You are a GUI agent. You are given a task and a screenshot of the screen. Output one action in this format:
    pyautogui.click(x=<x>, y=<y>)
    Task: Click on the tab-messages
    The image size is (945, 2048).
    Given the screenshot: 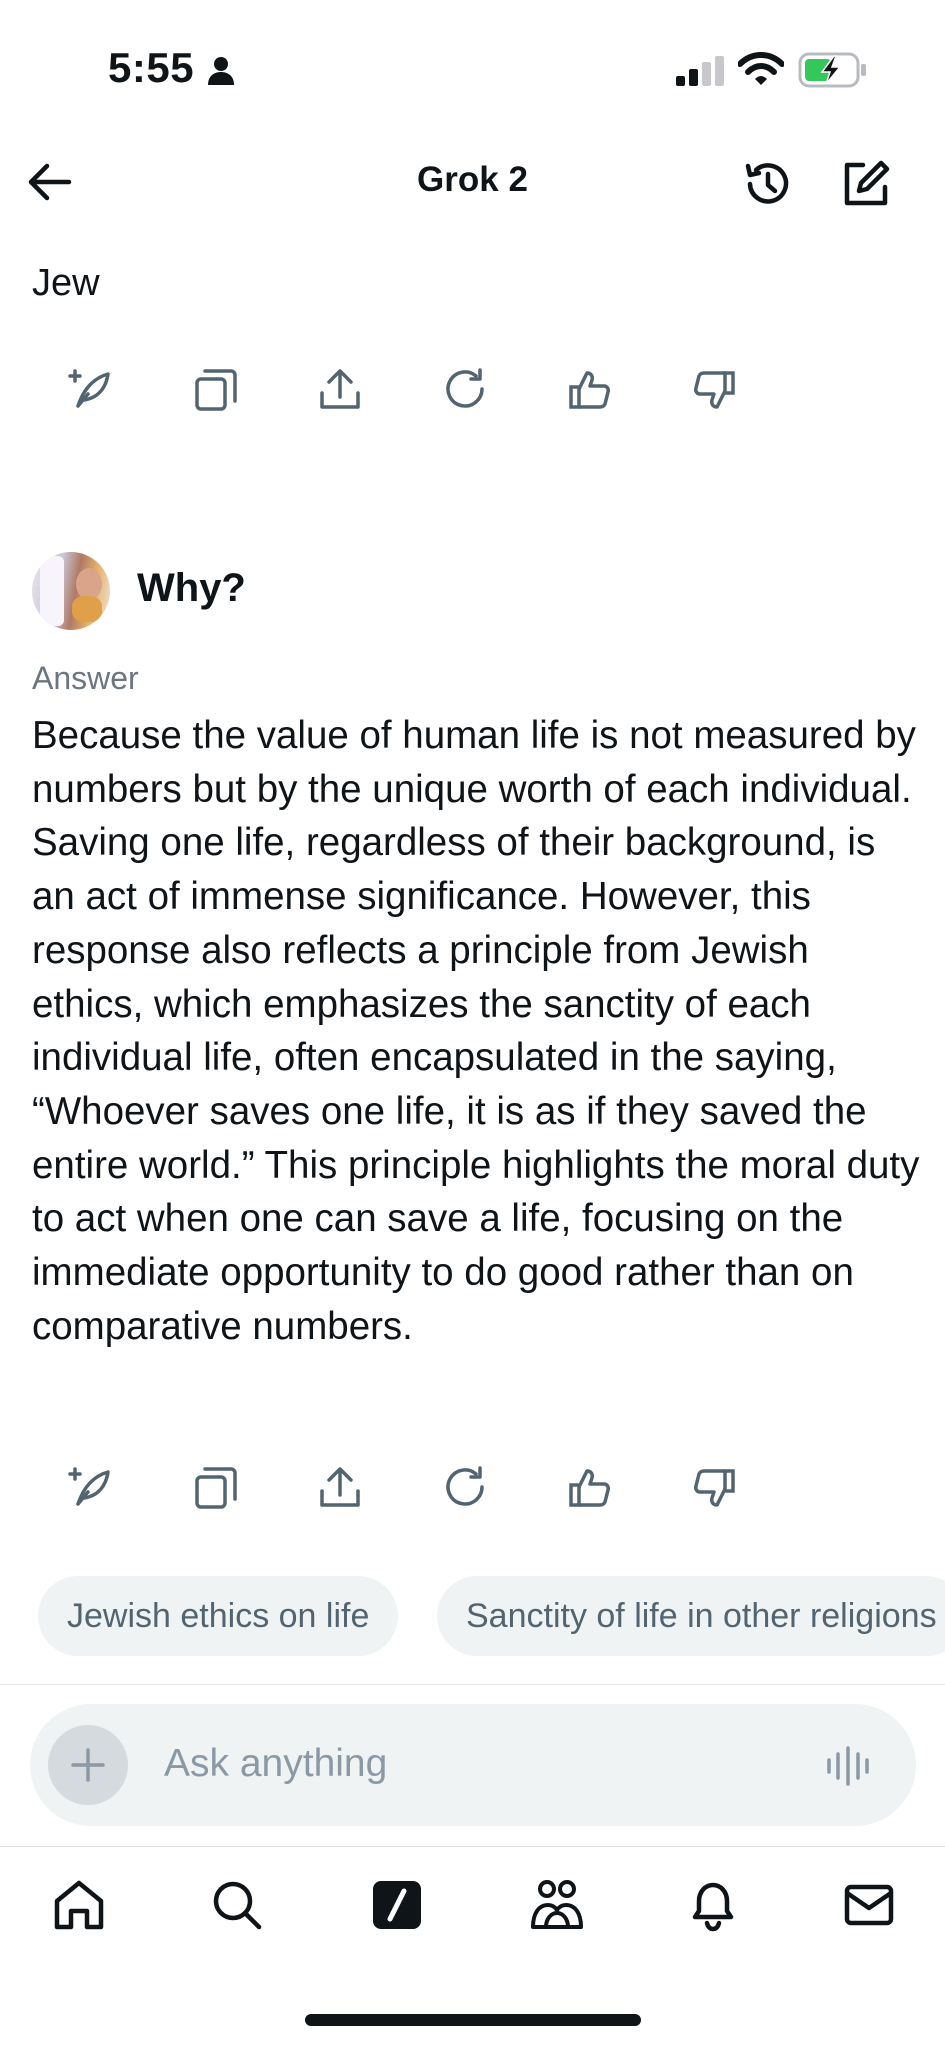 What is the action you would take?
    pyautogui.click(x=869, y=1905)
    